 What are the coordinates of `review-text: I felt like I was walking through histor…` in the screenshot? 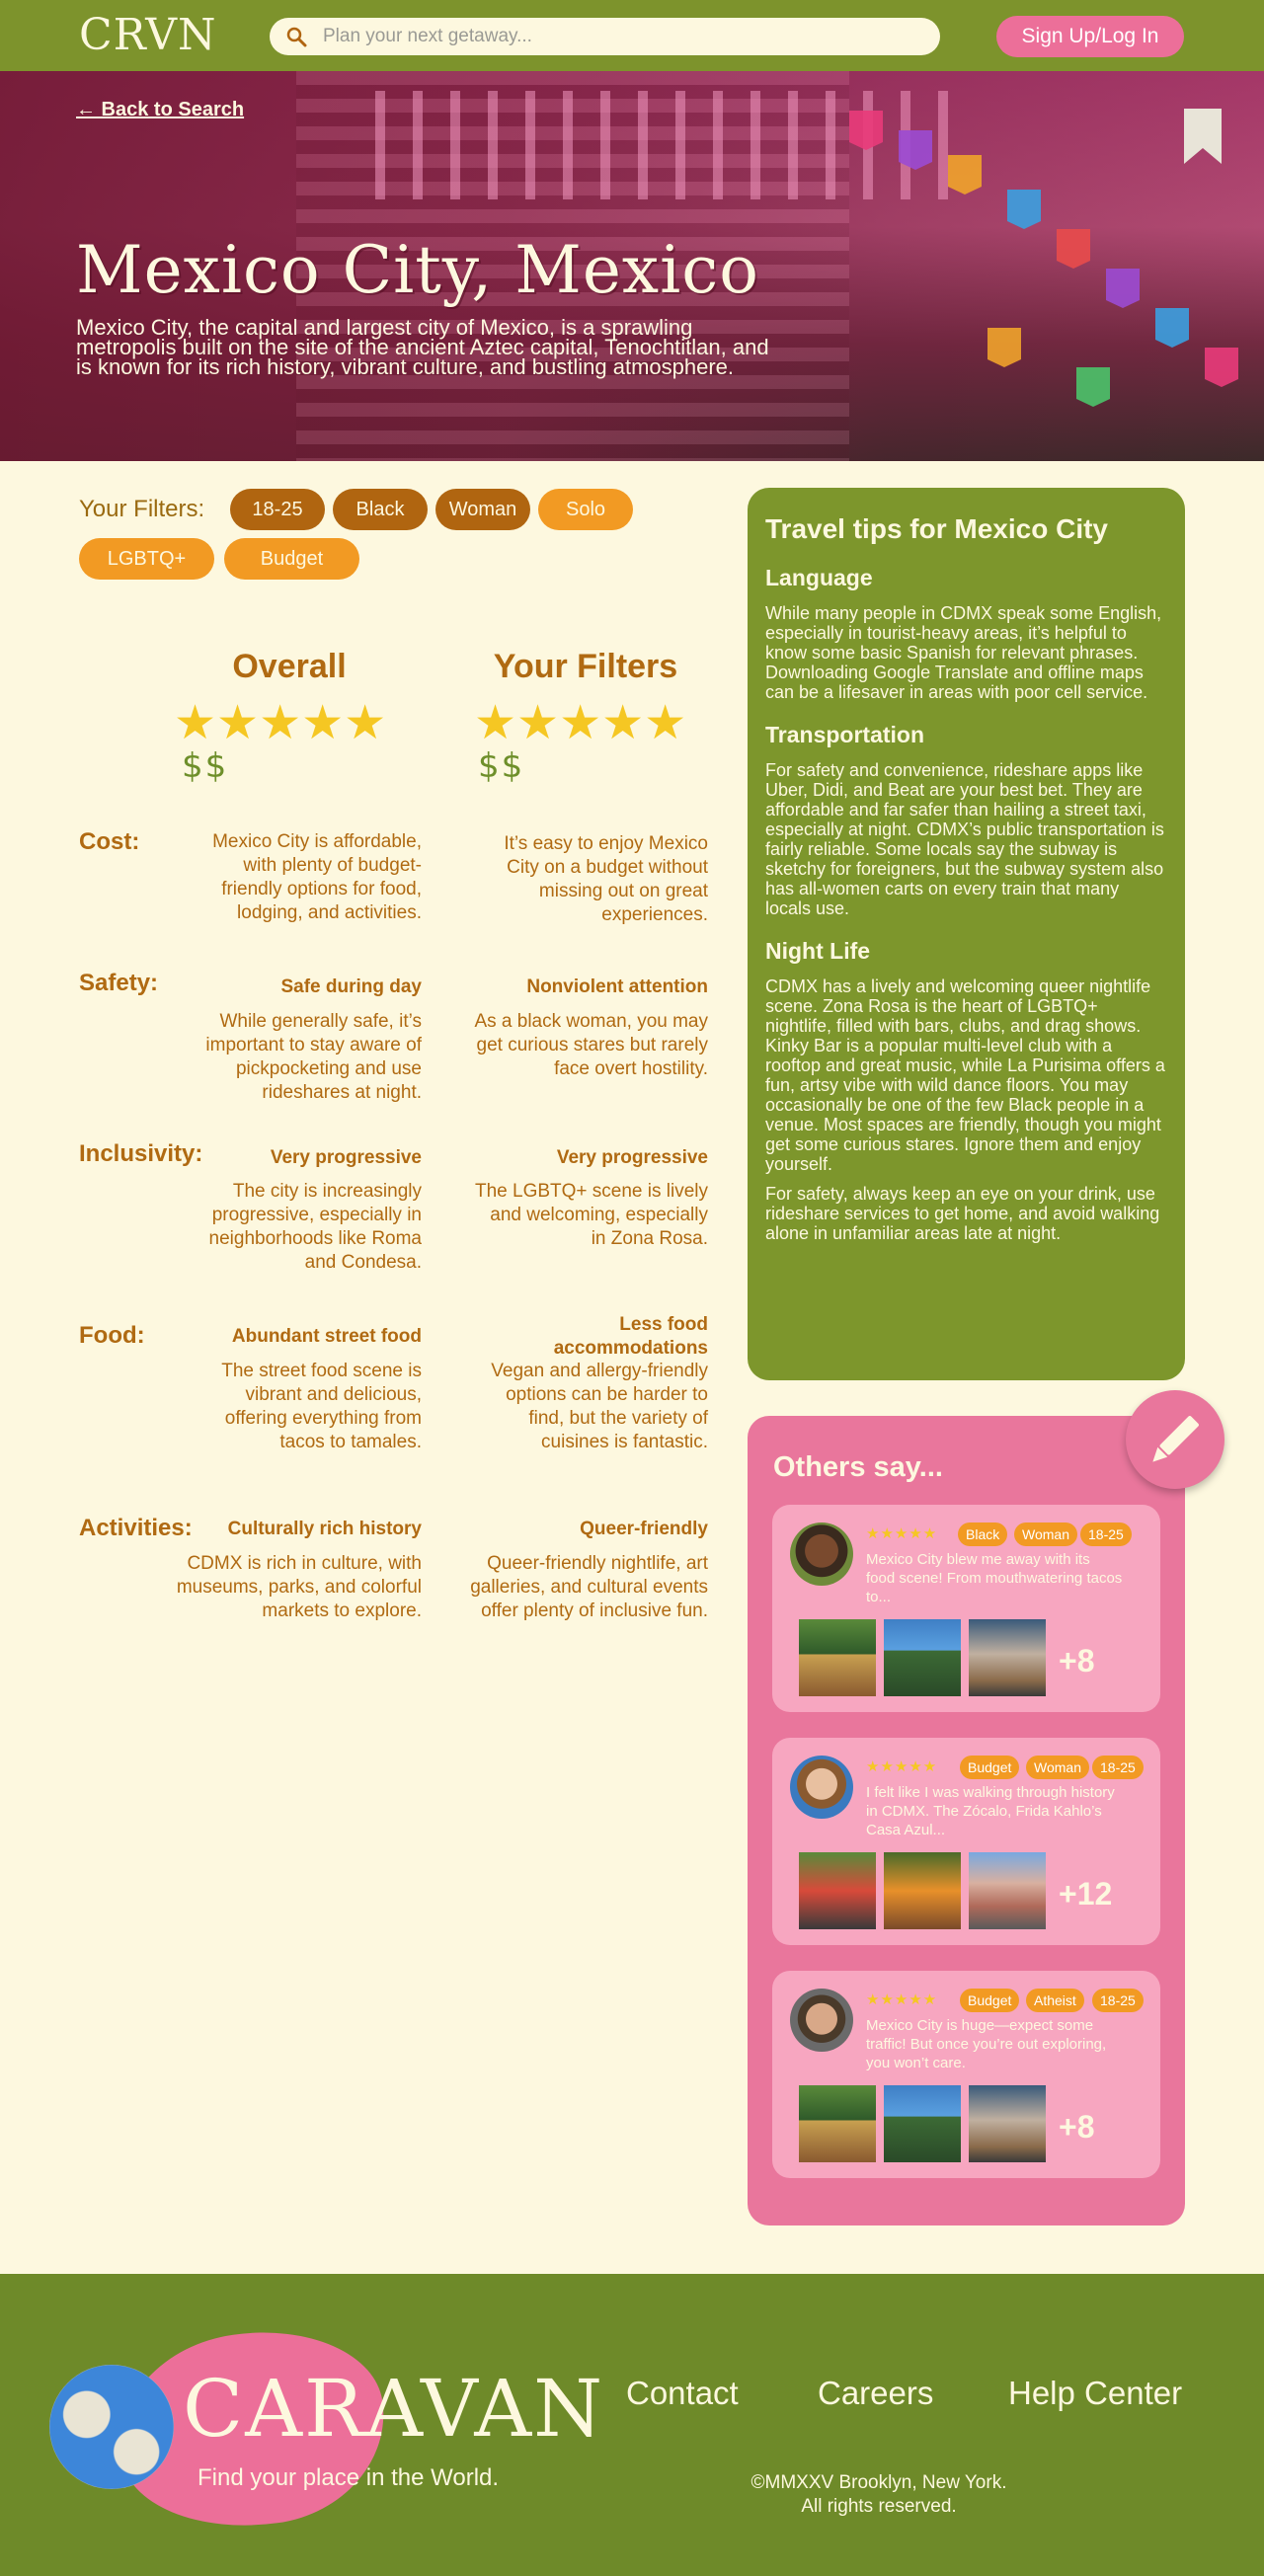 It's located at (991, 1811).